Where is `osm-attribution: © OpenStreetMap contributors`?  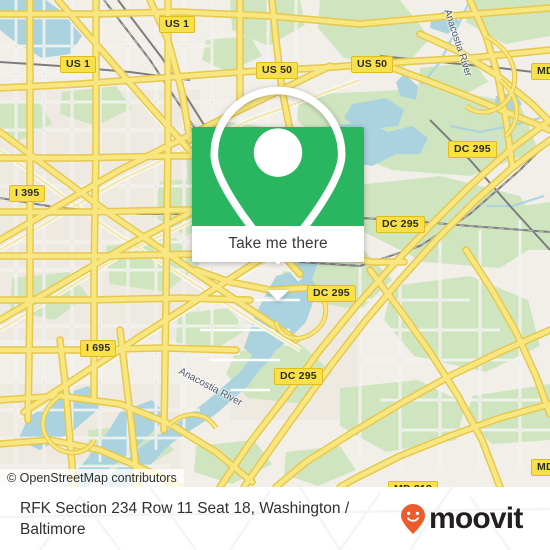
osm-attribution: © OpenStreetMap contributors is located at coordinates (92, 478).